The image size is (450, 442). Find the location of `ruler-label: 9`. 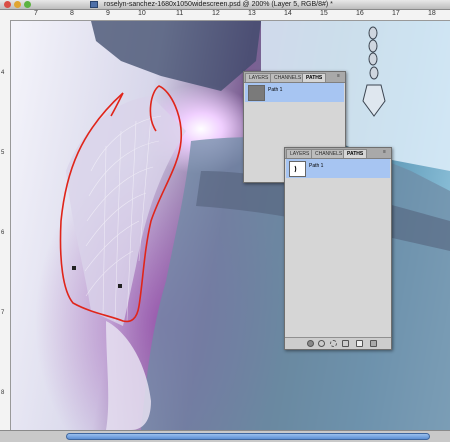

ruler-label: 9 is located at coordinates (108, 13).